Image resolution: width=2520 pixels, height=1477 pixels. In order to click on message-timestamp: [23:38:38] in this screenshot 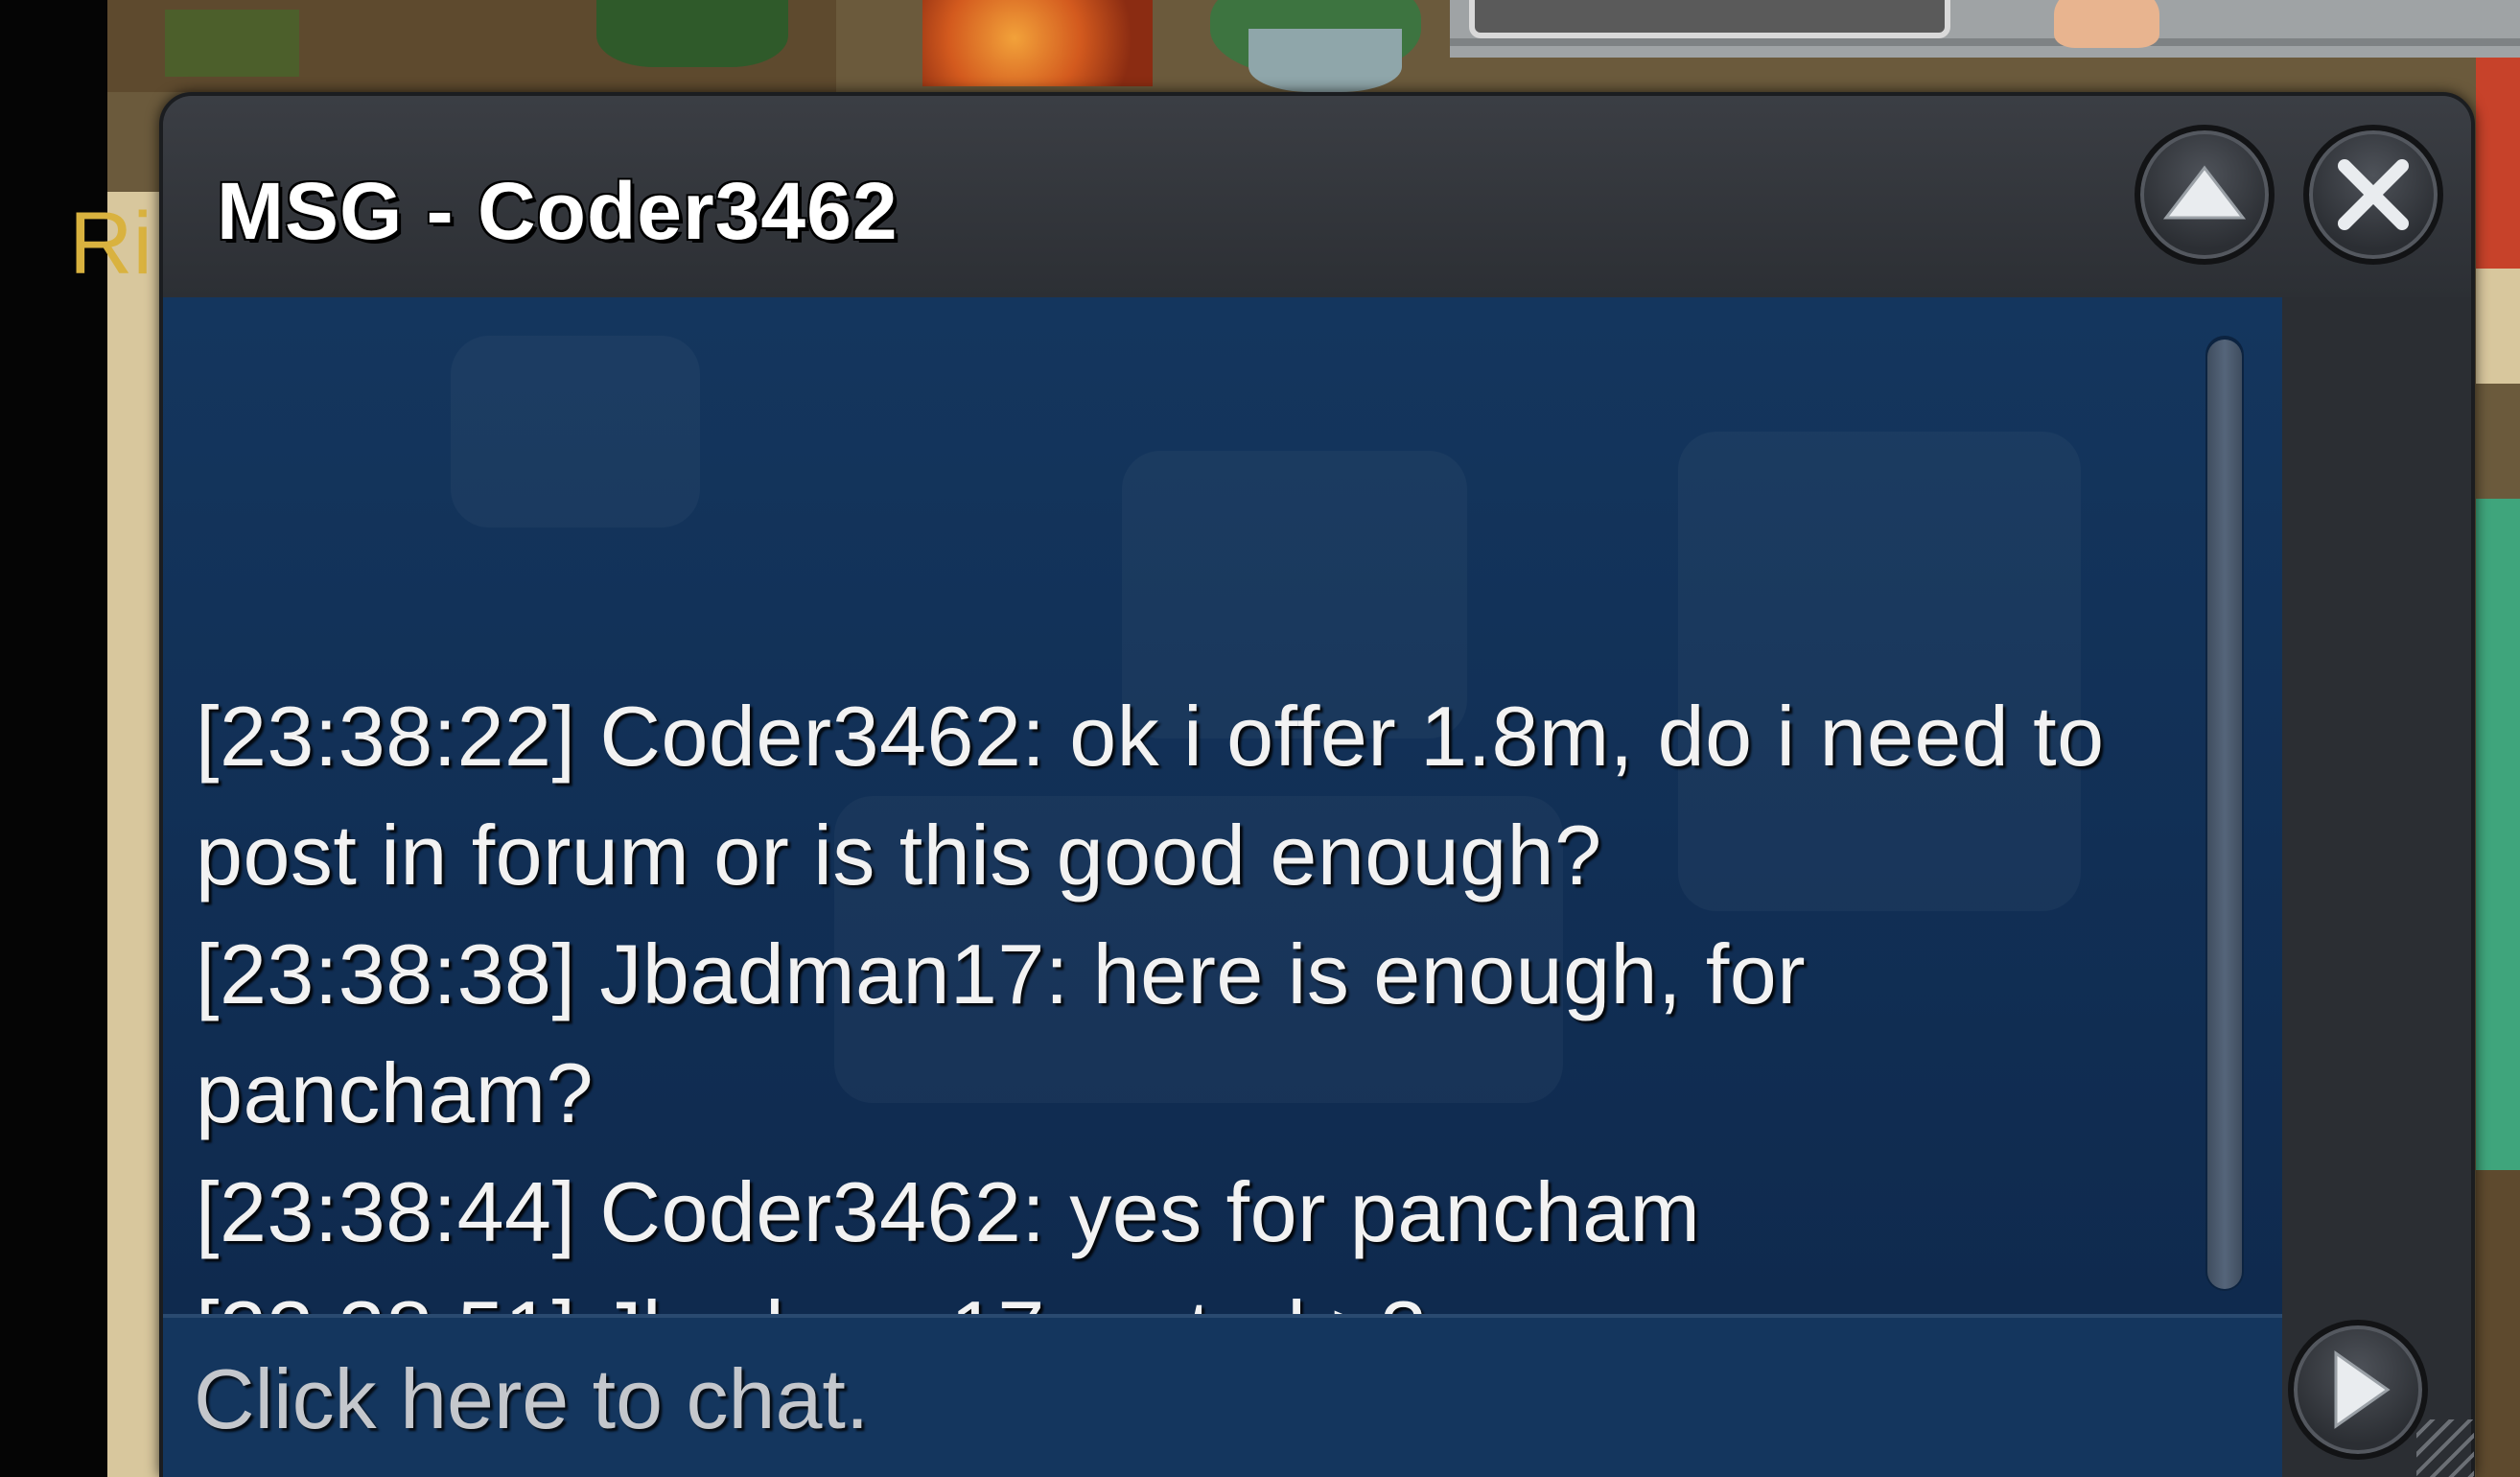, I will do `click(386, 974)`.